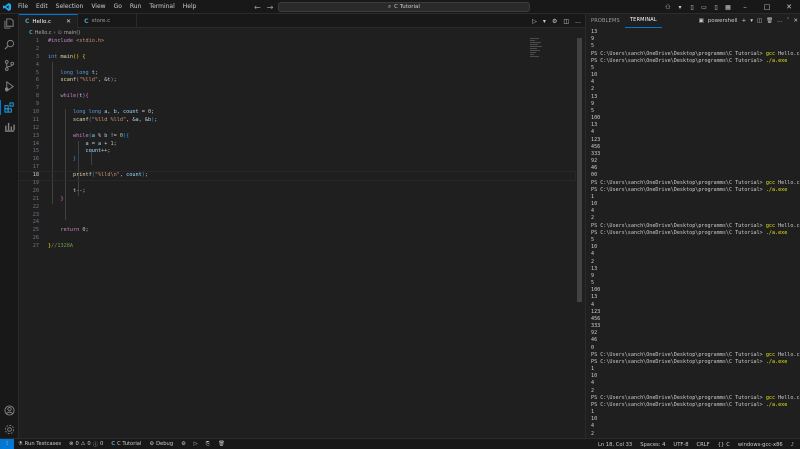  What do you see at coordinates (221, 444) in the screenshot?
I see `trash-status-icon: 🗑` at bounding box center [221, 444].